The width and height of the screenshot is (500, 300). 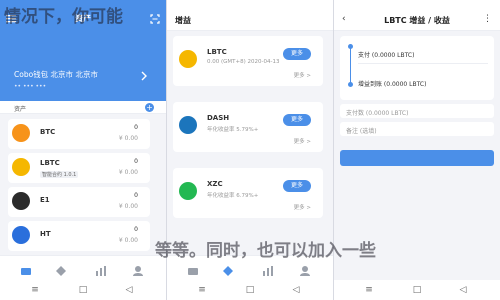 What do you see at coordinates (188, 191) in the screenshot?
I see `xzc-icon` at bounding box center [188, 191].